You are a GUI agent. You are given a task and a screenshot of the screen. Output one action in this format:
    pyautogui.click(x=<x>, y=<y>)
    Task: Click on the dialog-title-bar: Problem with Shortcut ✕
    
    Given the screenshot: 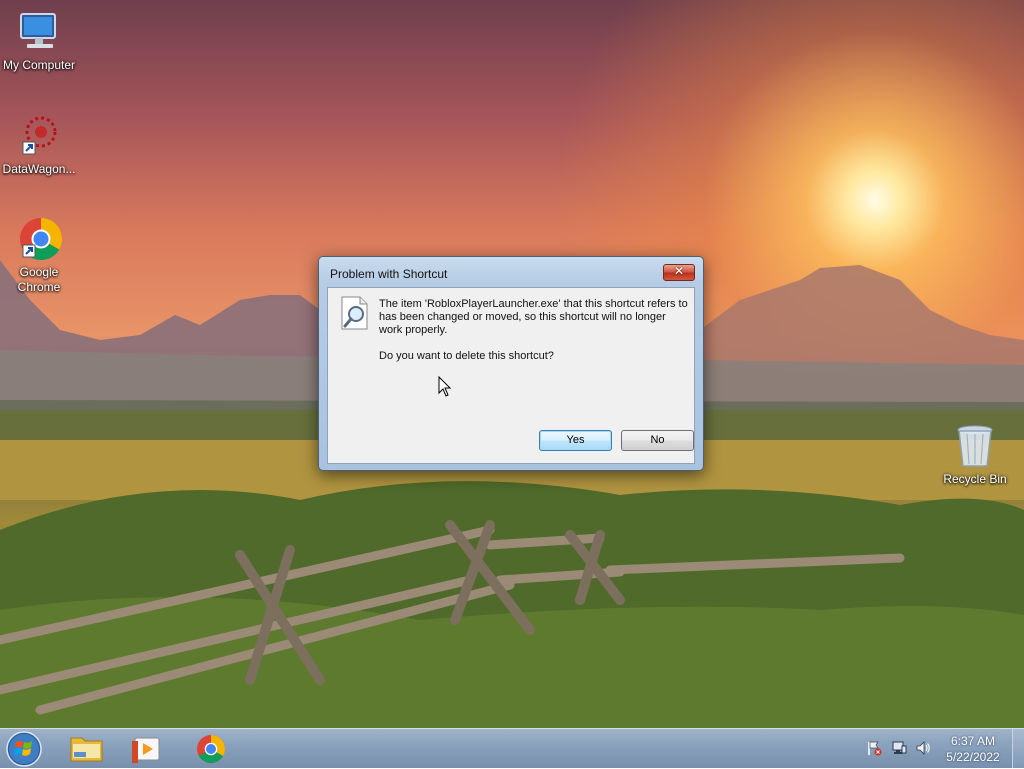 What is the action you would take?
    pyautogui.click(x=511, y=272)
    